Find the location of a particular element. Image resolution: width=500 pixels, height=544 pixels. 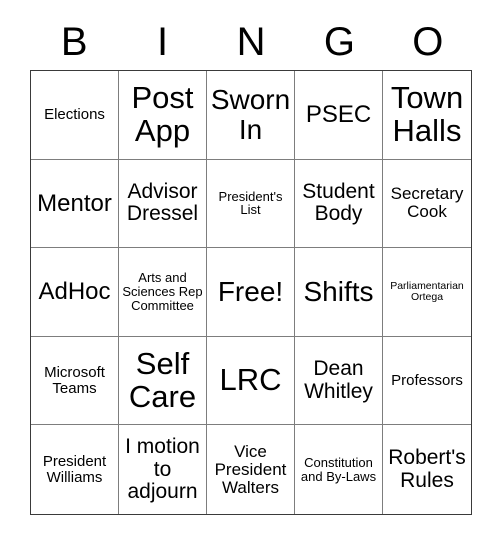

bingo-cell-label: Mentor is located at coordinates (74, 203).